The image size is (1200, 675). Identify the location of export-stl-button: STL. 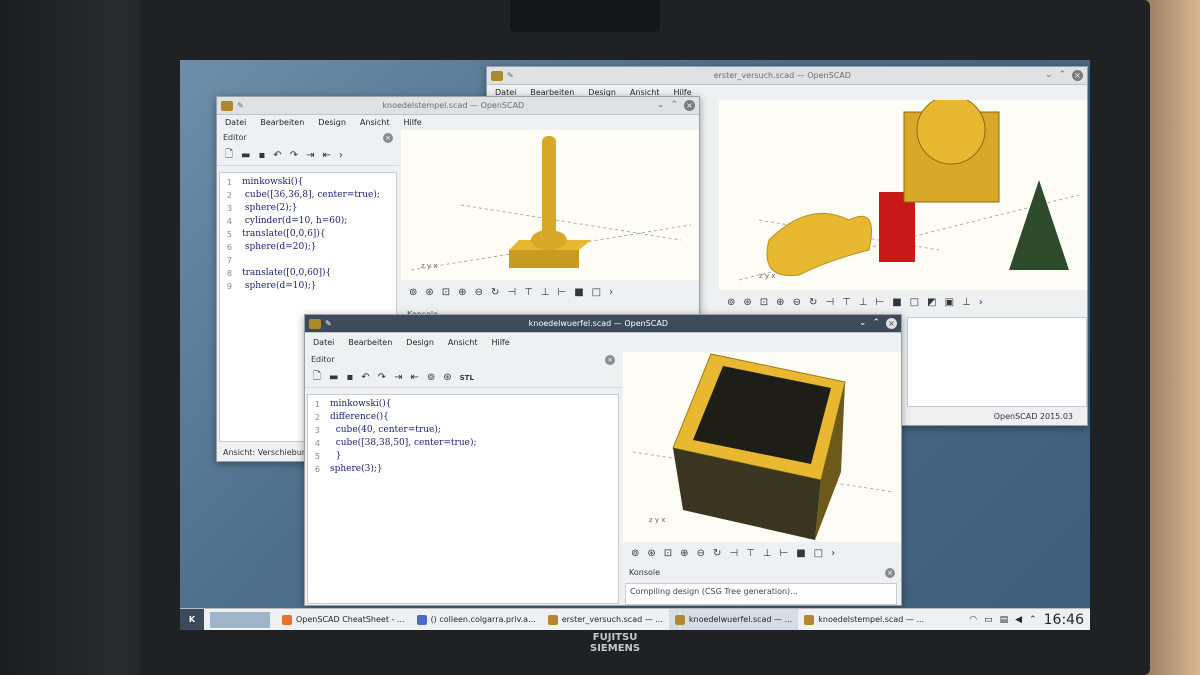
(467, 378).